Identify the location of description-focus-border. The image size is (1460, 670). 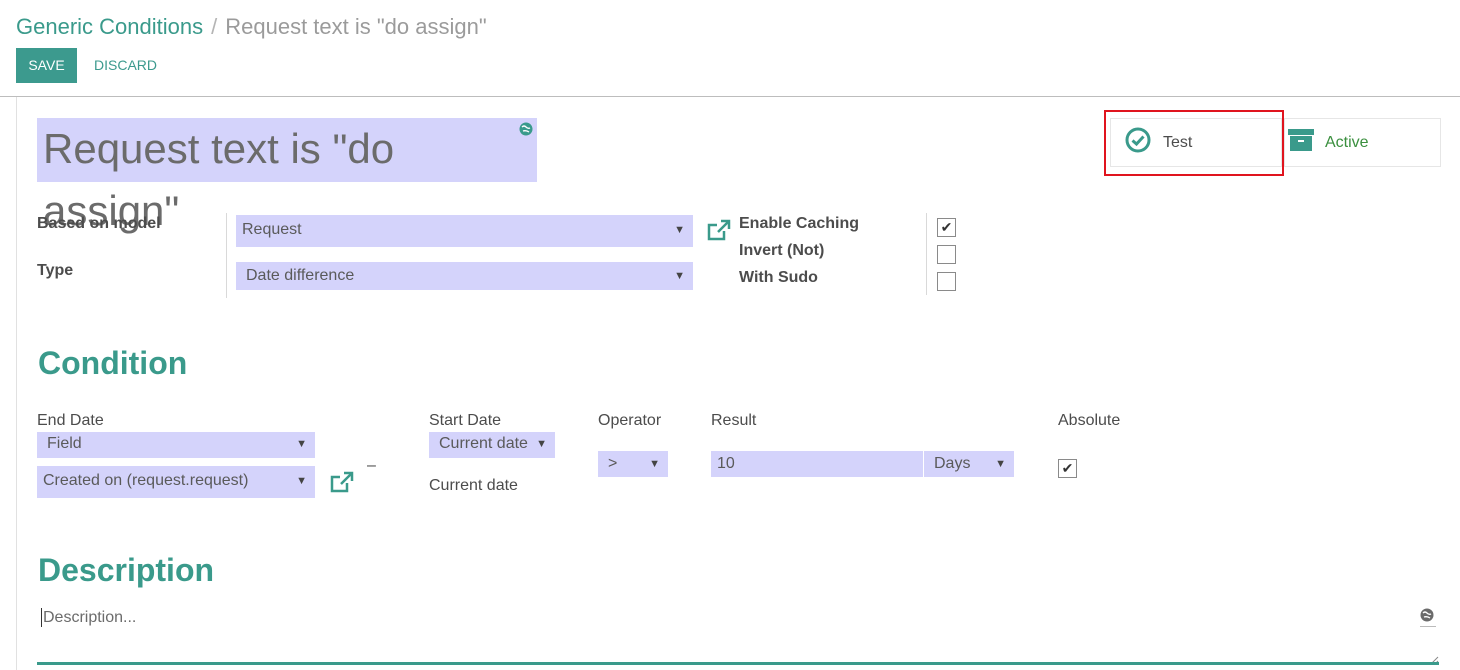
(738, 663).